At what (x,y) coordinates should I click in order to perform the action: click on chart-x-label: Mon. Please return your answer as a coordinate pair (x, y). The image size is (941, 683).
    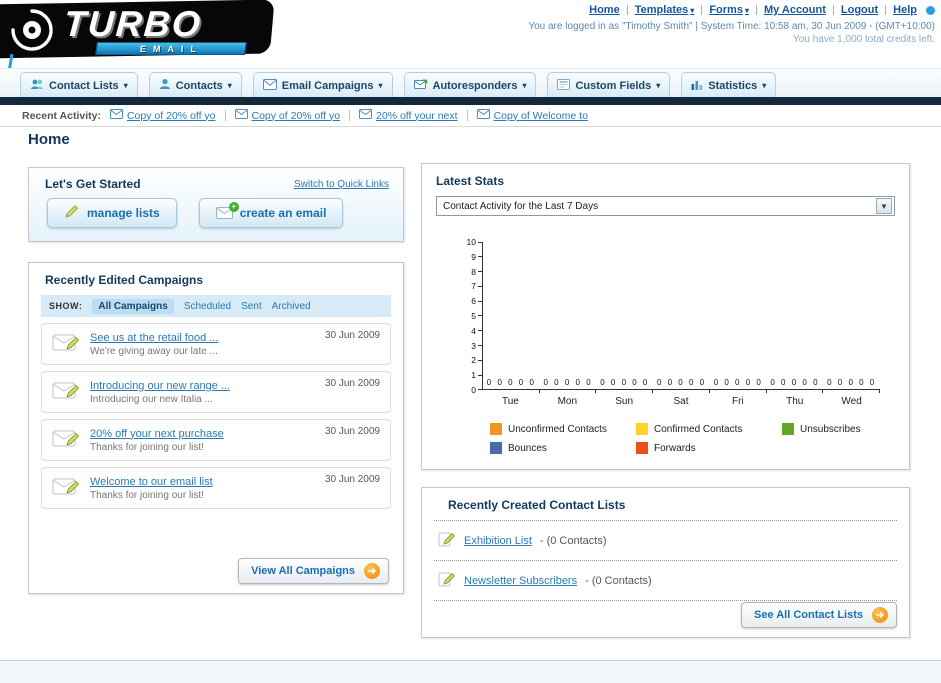
    Looking at the image, I should click on (567, 401).